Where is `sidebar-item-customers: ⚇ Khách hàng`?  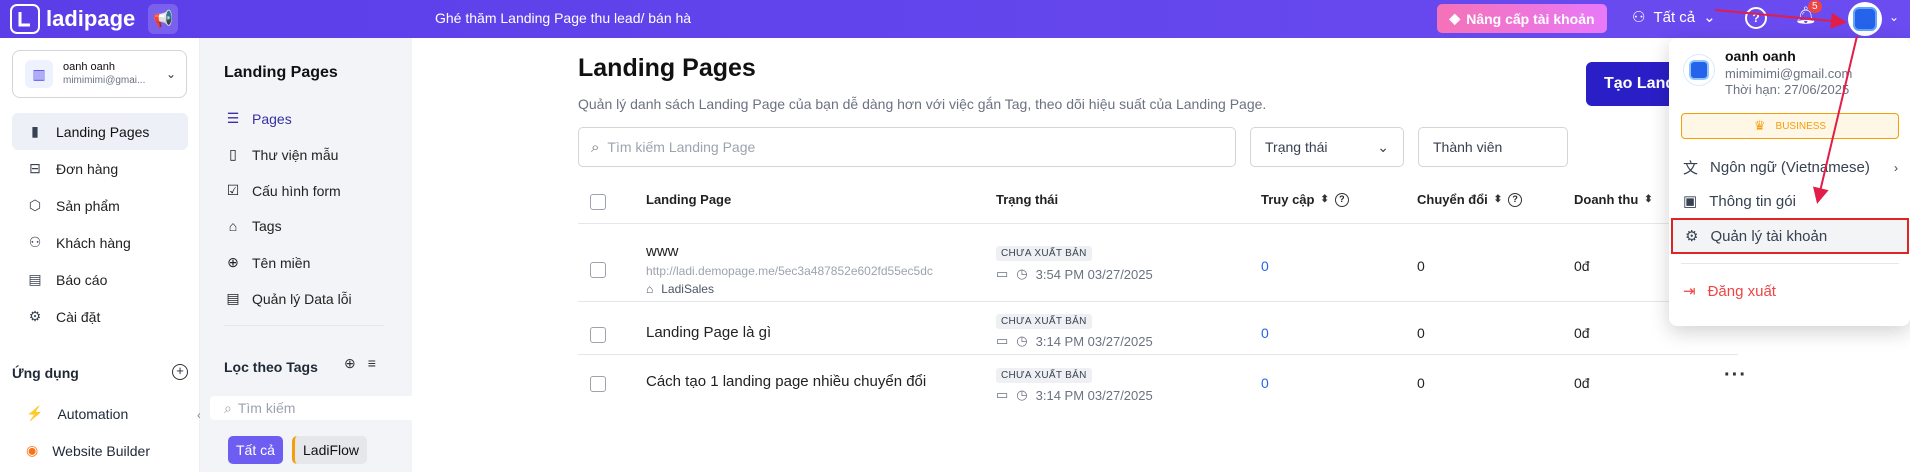 sidebar-item-customers: ⚇ Khách hàng is located at coordinates (100, 242).